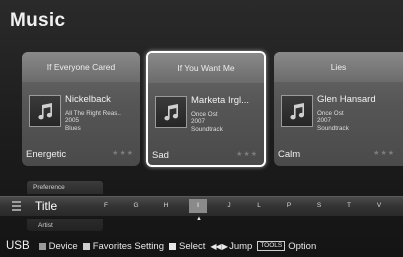 The height and width of the screenshot is (257, 403). I want to click on song-meta: All The Right Reas.. 2005 Blues, so click(93, 121).